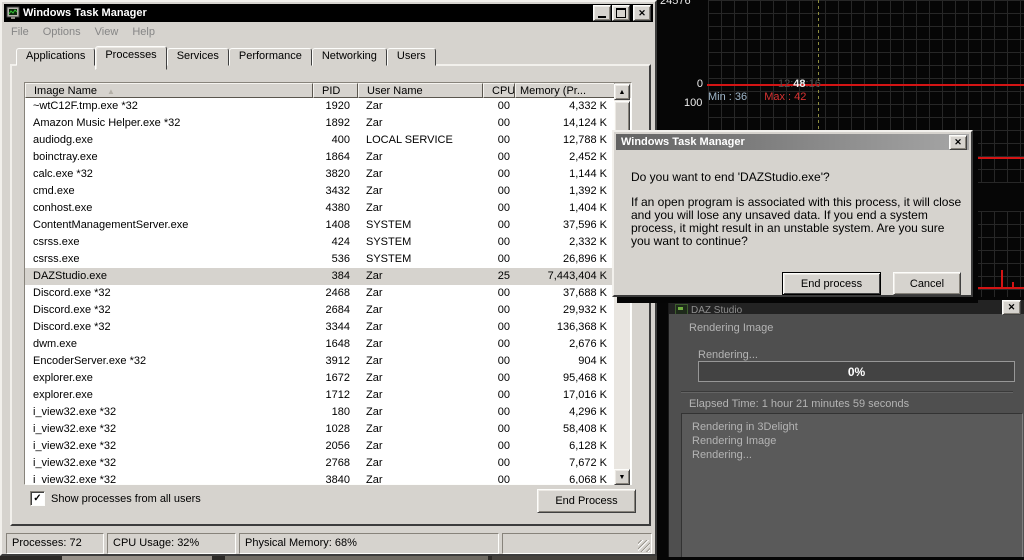 This screenshot has width=1024, height=560. I want to click on dialog-titlebar: Windows Task Manager ✕, so click(792, 142).